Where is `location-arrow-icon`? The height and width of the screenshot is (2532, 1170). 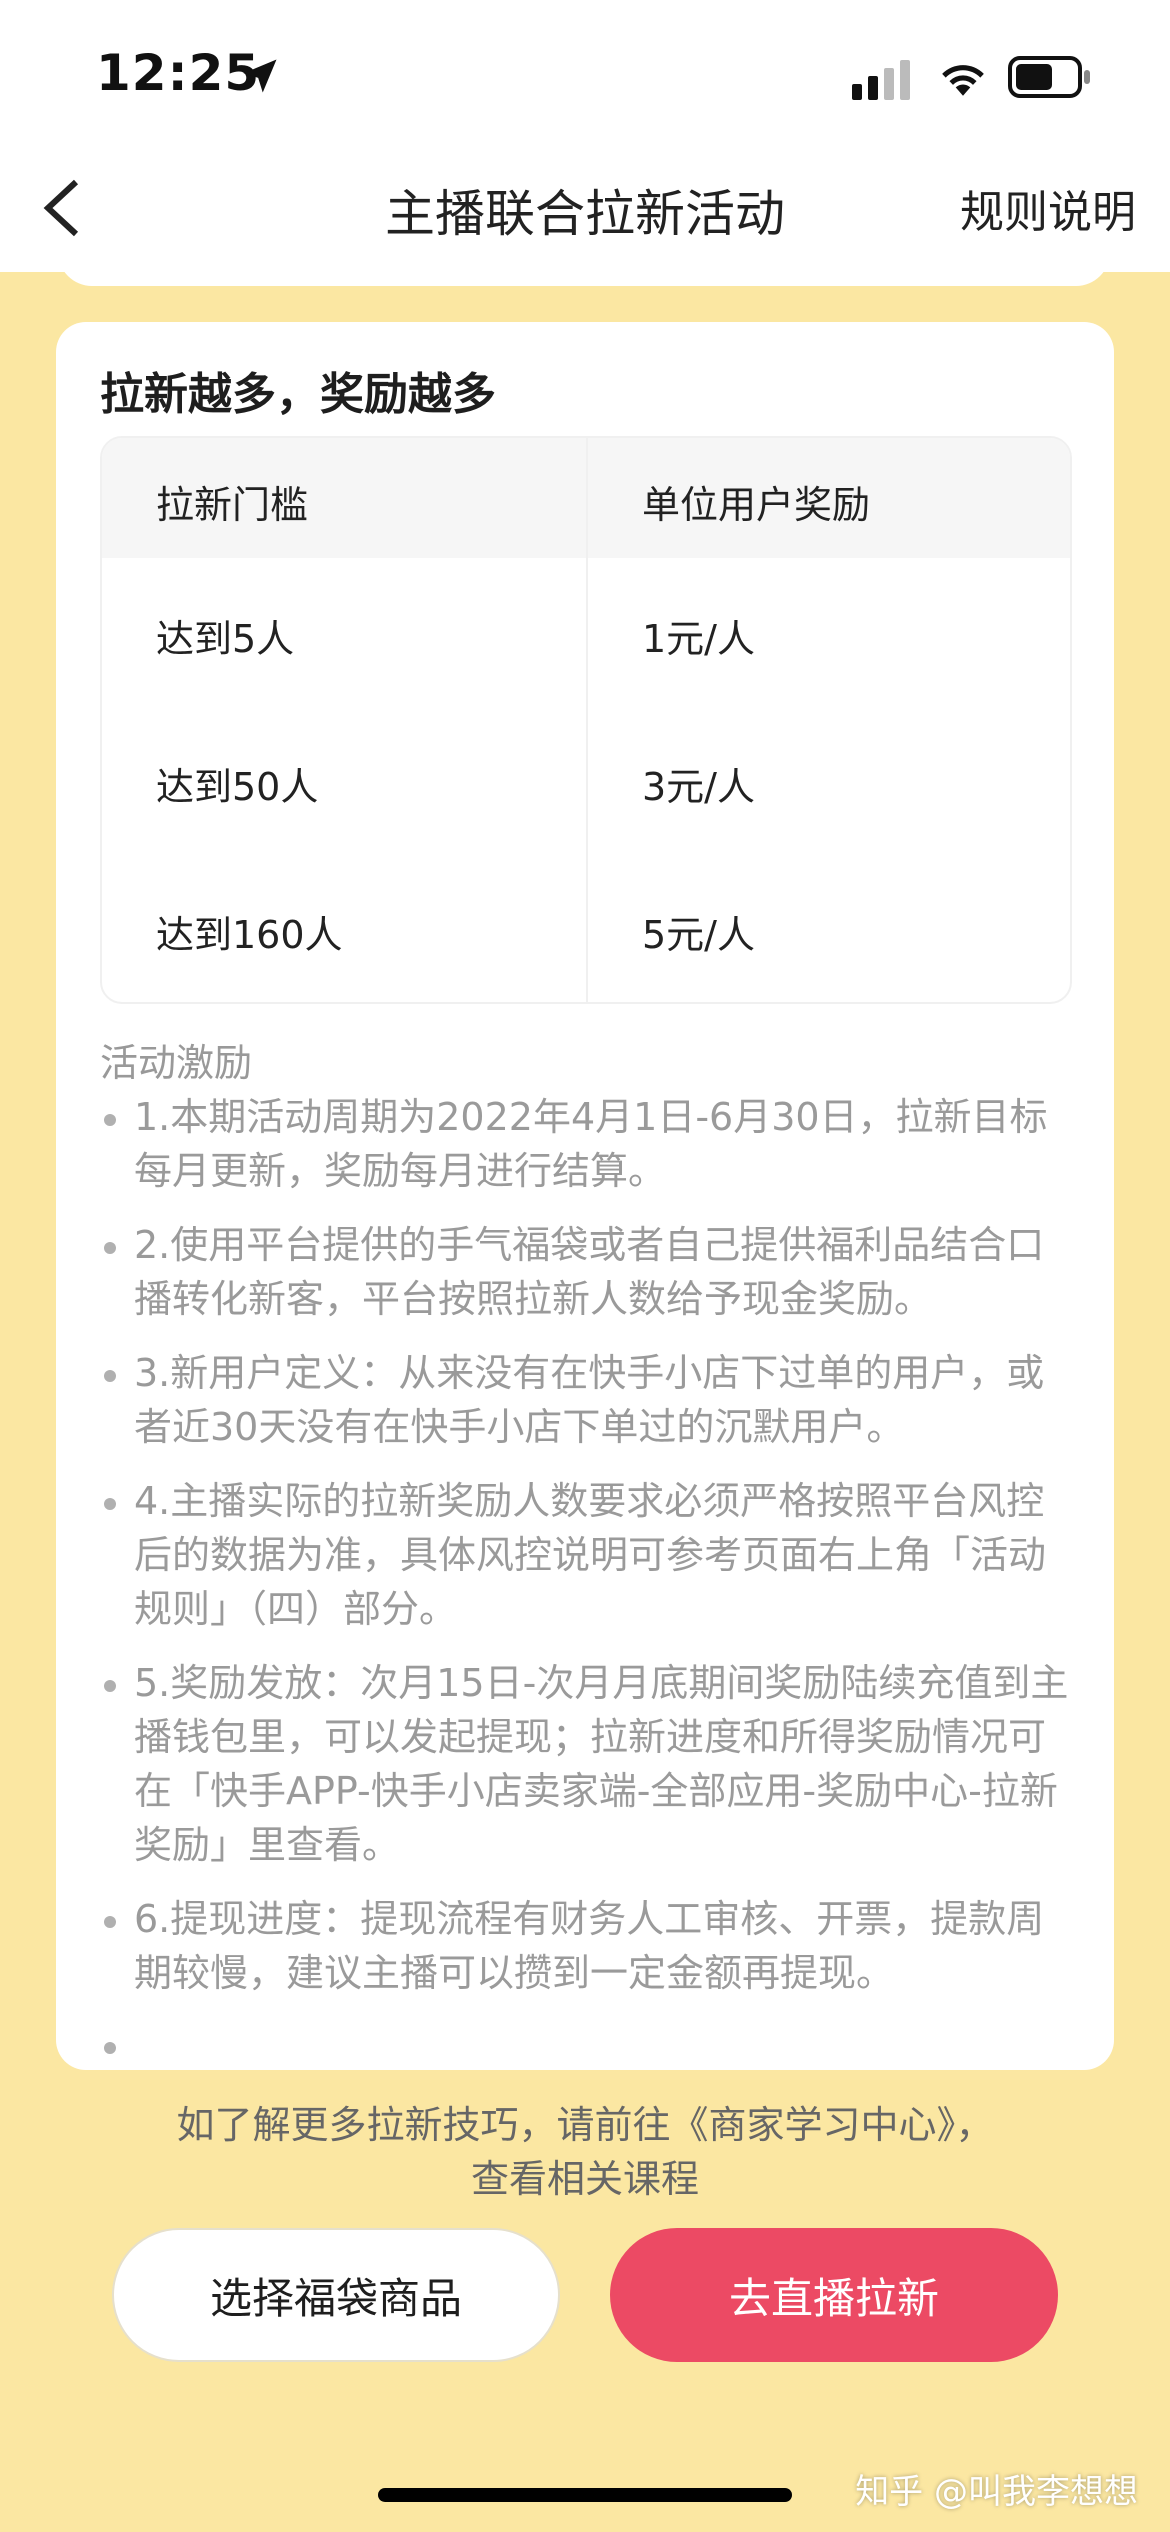 location-arrow-icon is located at coordinates (260, 76).